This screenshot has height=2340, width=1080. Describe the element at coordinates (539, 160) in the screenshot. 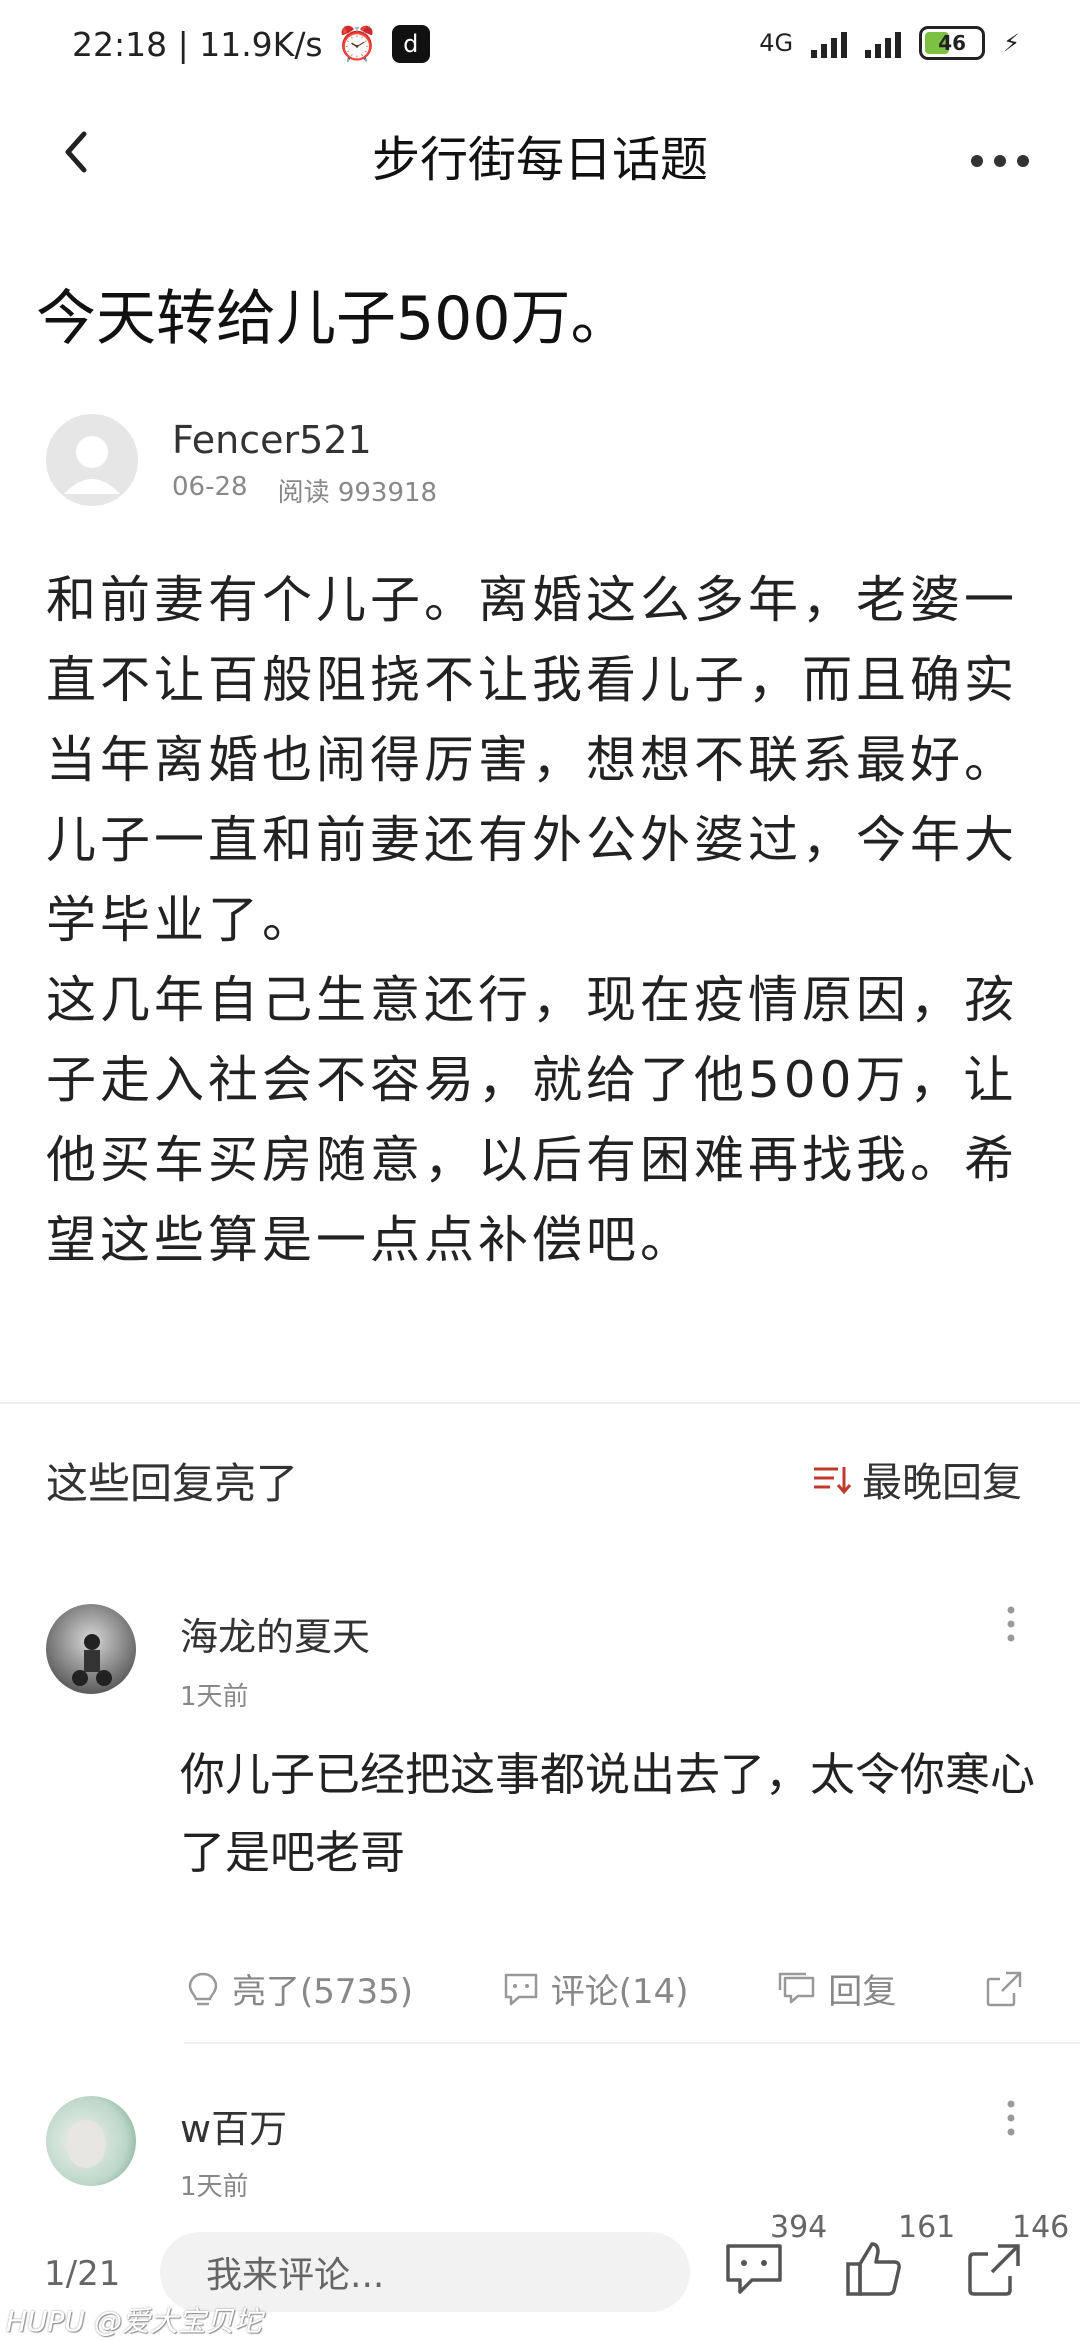

I see `page-title: 步行街每日话题` at that location.